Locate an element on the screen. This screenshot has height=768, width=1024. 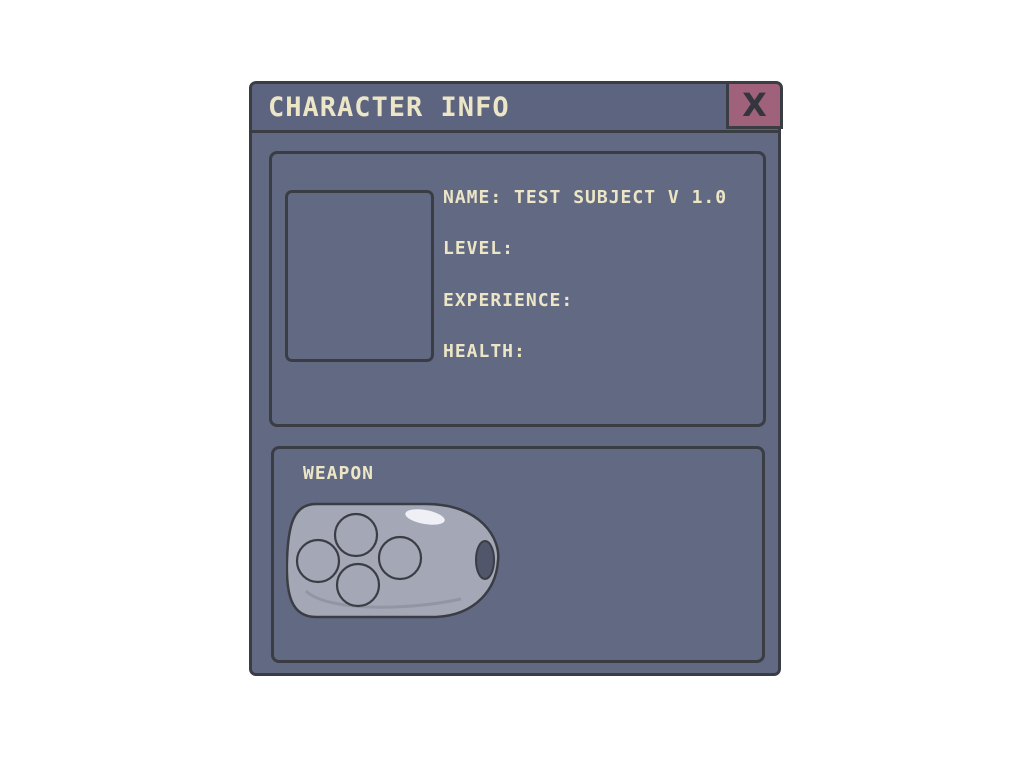
gamepad-weapon-icon is located at coordinates (396, 561).